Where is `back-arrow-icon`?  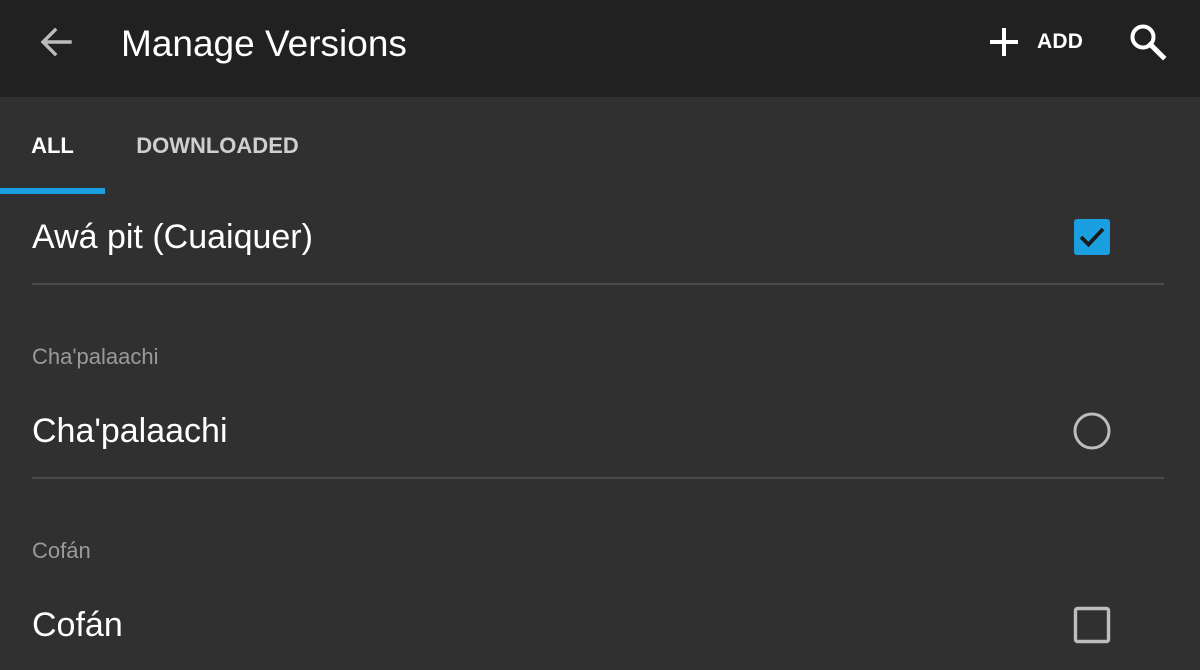
back-arrow-icon is located at coordinates (56, 42).